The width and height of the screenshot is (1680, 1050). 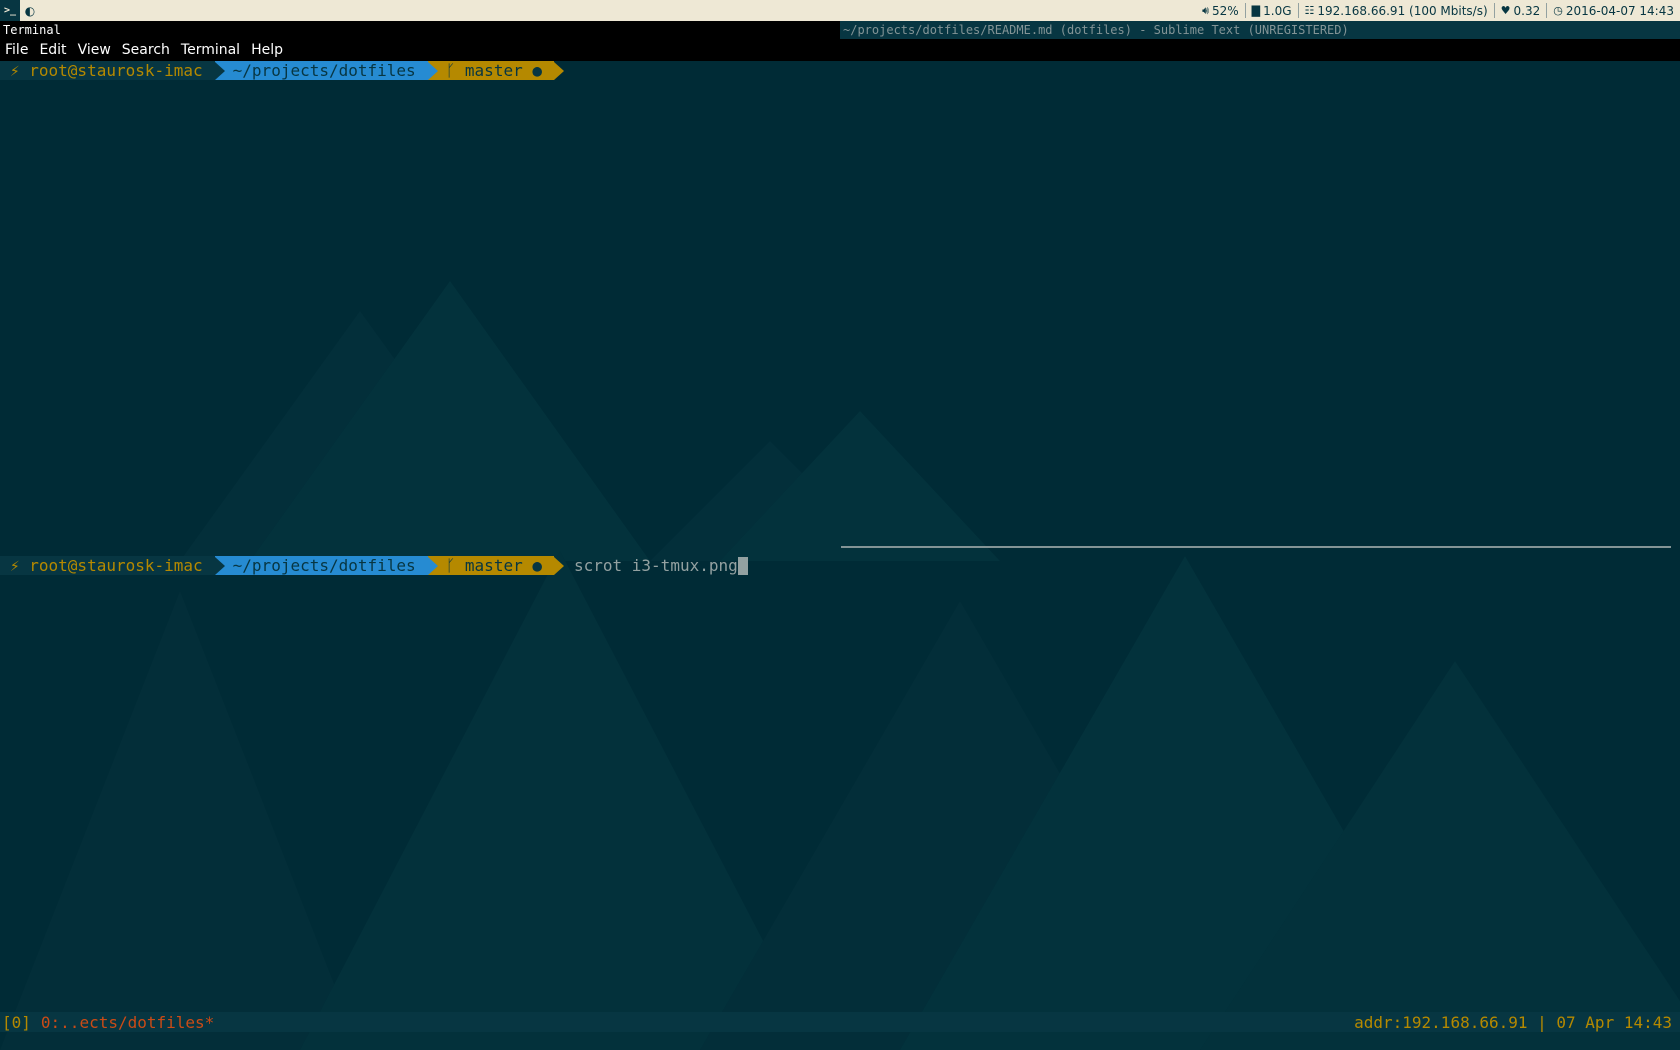 What do you see at coordinates (420, 30) in the screenshot?
I see `terminal-window-title: Terminal` at bounding box center [420, 30].